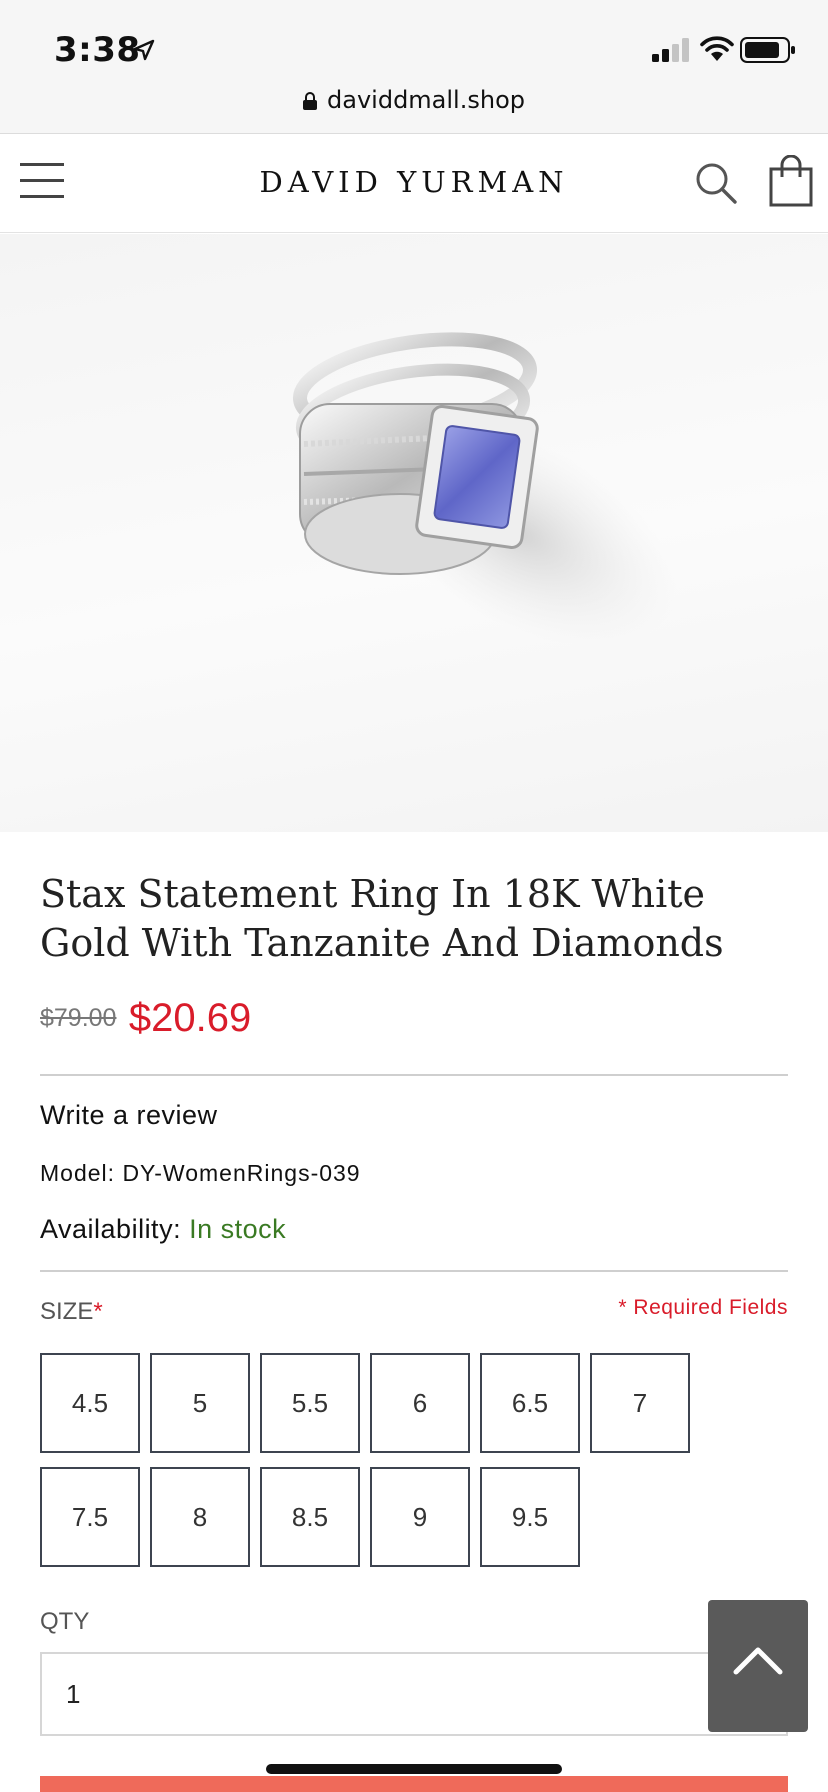  Describe the element at coordinates (111, 1229) in the screenshot. I see `availability-label: Availability:` at that location.